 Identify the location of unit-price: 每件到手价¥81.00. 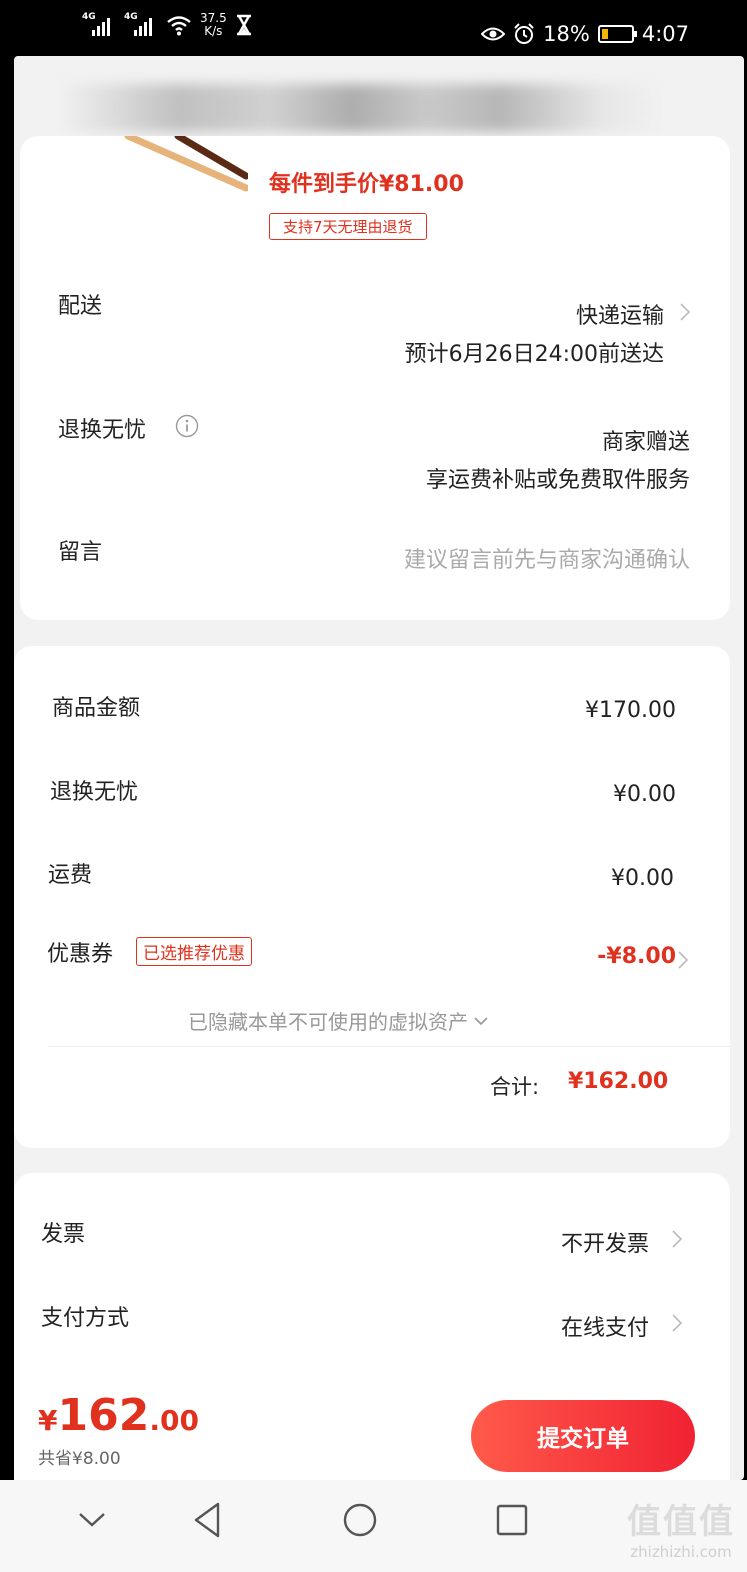
(366, 184).